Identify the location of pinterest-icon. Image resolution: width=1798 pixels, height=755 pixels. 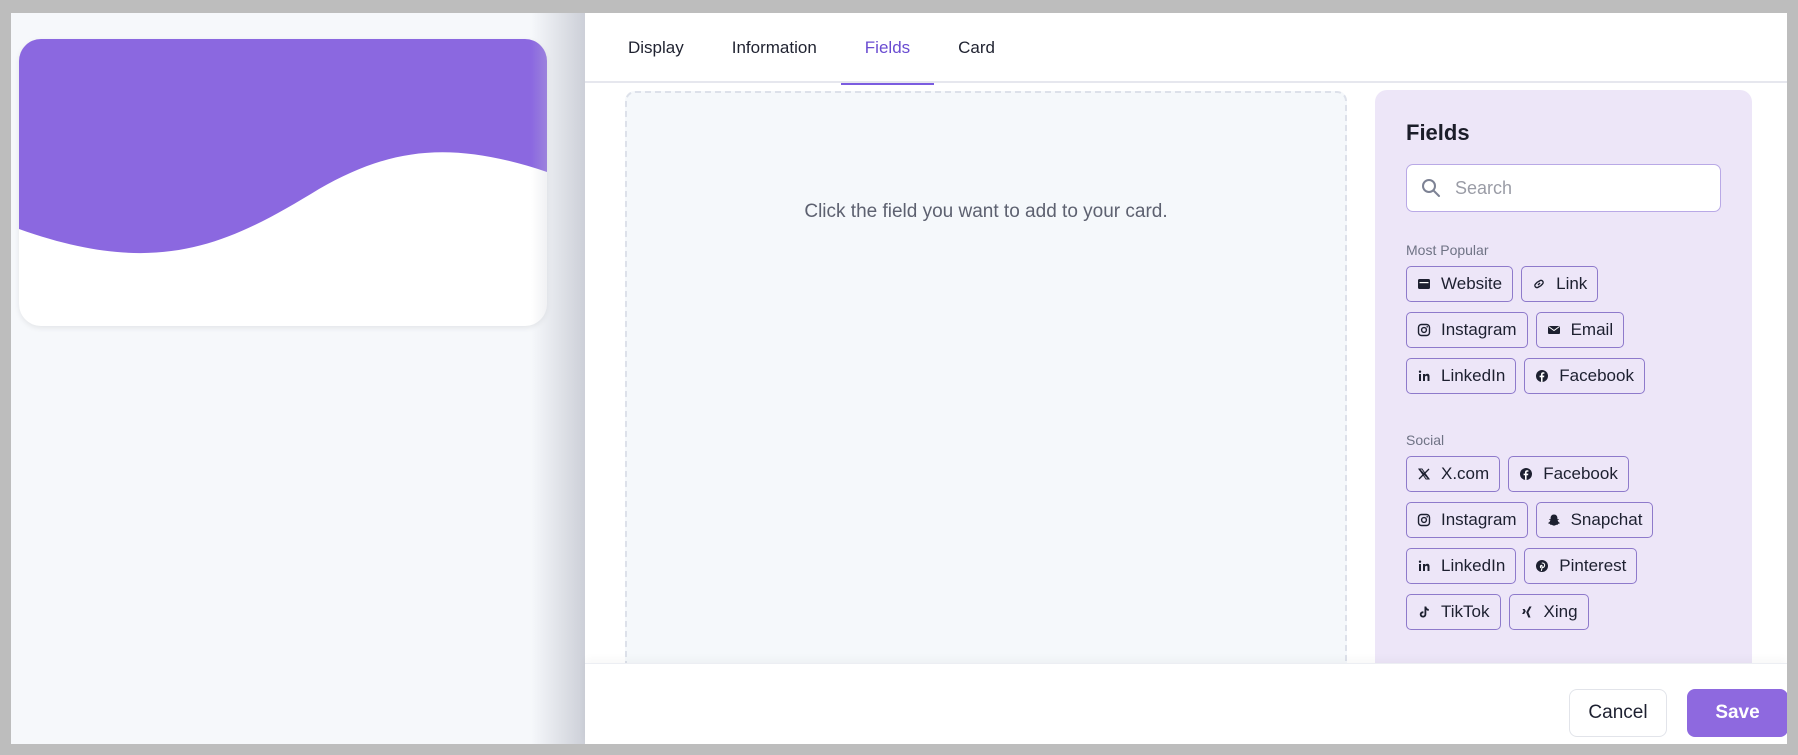
(1542, 566).